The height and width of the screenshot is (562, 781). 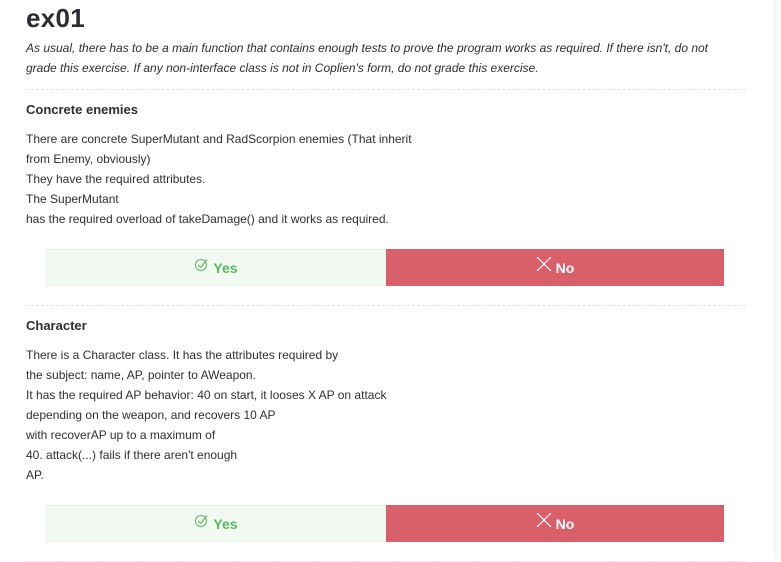 I want to click on exercise-title: ex01, so click(x=56, y=18).